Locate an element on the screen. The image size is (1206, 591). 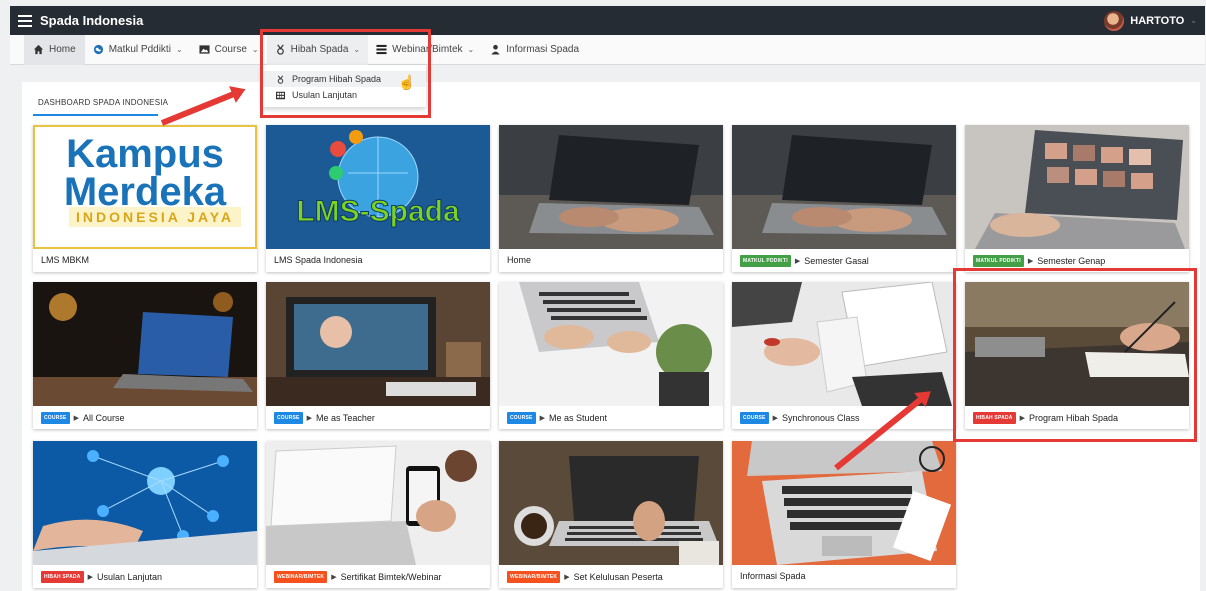
card-lms-spada-indonesia: LMS-Spada LMS Spada Indonesia is located at coordinates (378, 198).